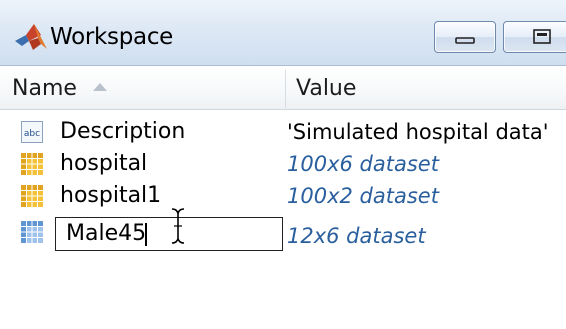 This screenshot has width=566, height=329. I want to click on window-title: Workspace, so click(112, 37).